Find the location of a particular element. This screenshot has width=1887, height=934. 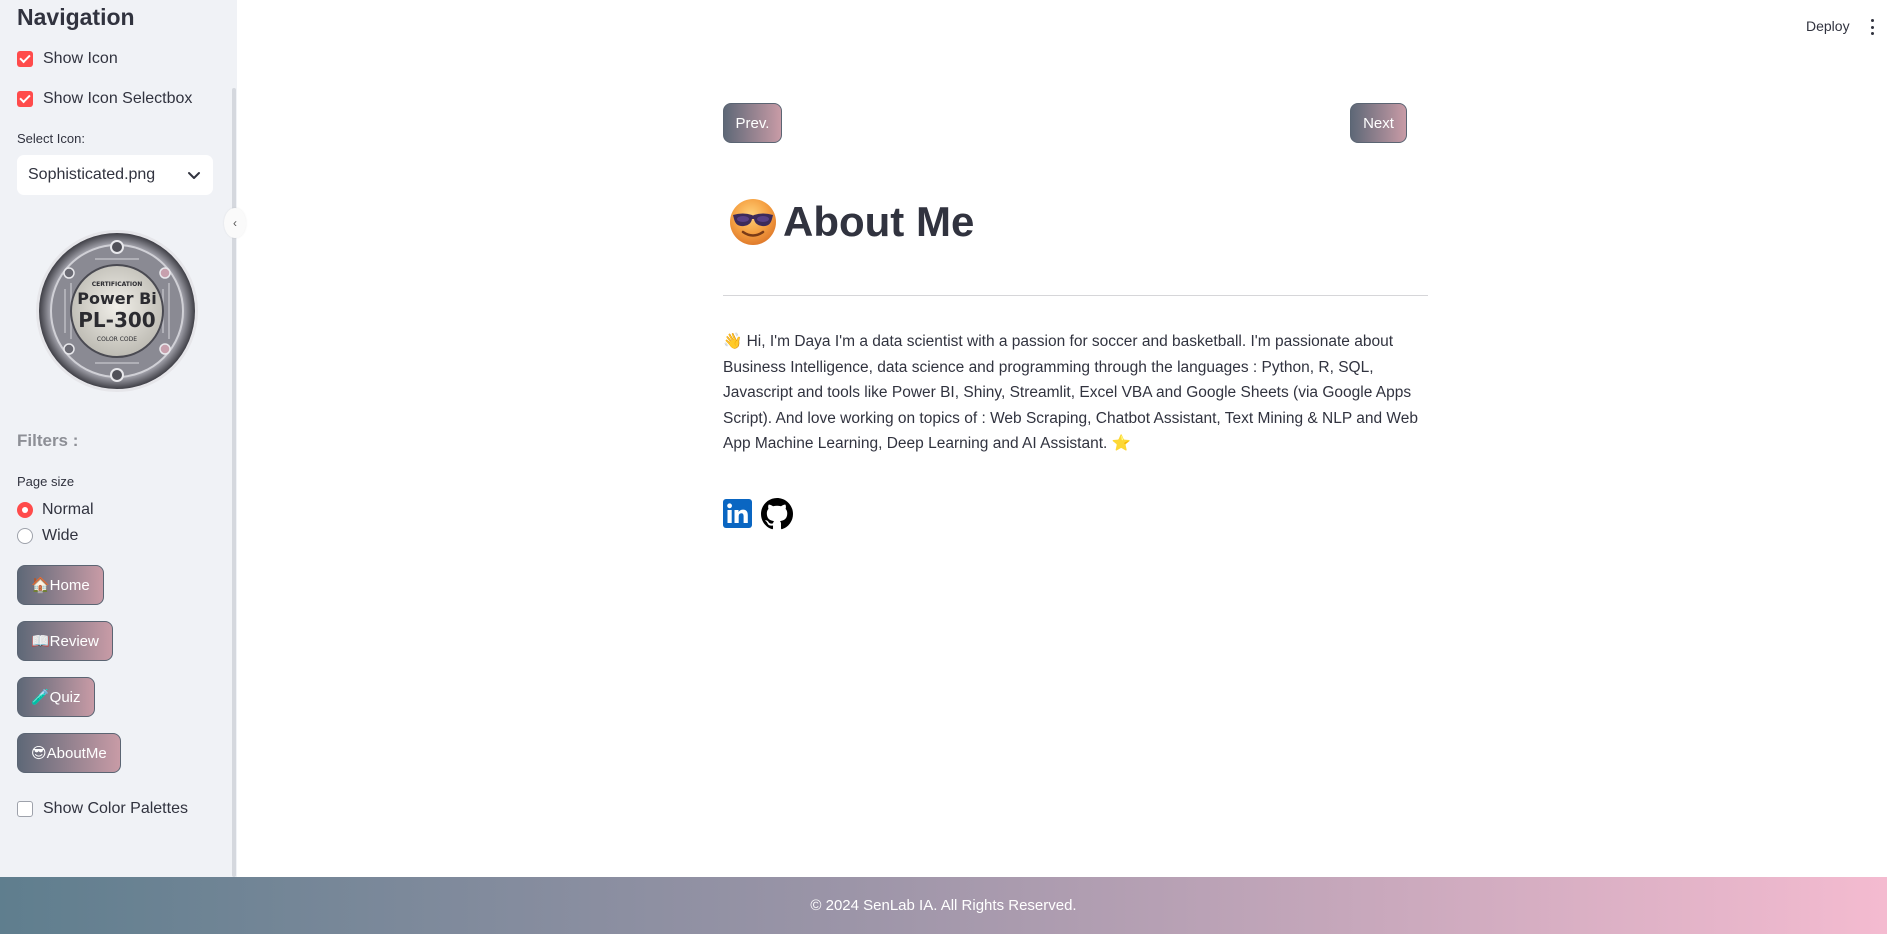

quiz-button: 🧪Quiz is located at coordinates (56, 697).